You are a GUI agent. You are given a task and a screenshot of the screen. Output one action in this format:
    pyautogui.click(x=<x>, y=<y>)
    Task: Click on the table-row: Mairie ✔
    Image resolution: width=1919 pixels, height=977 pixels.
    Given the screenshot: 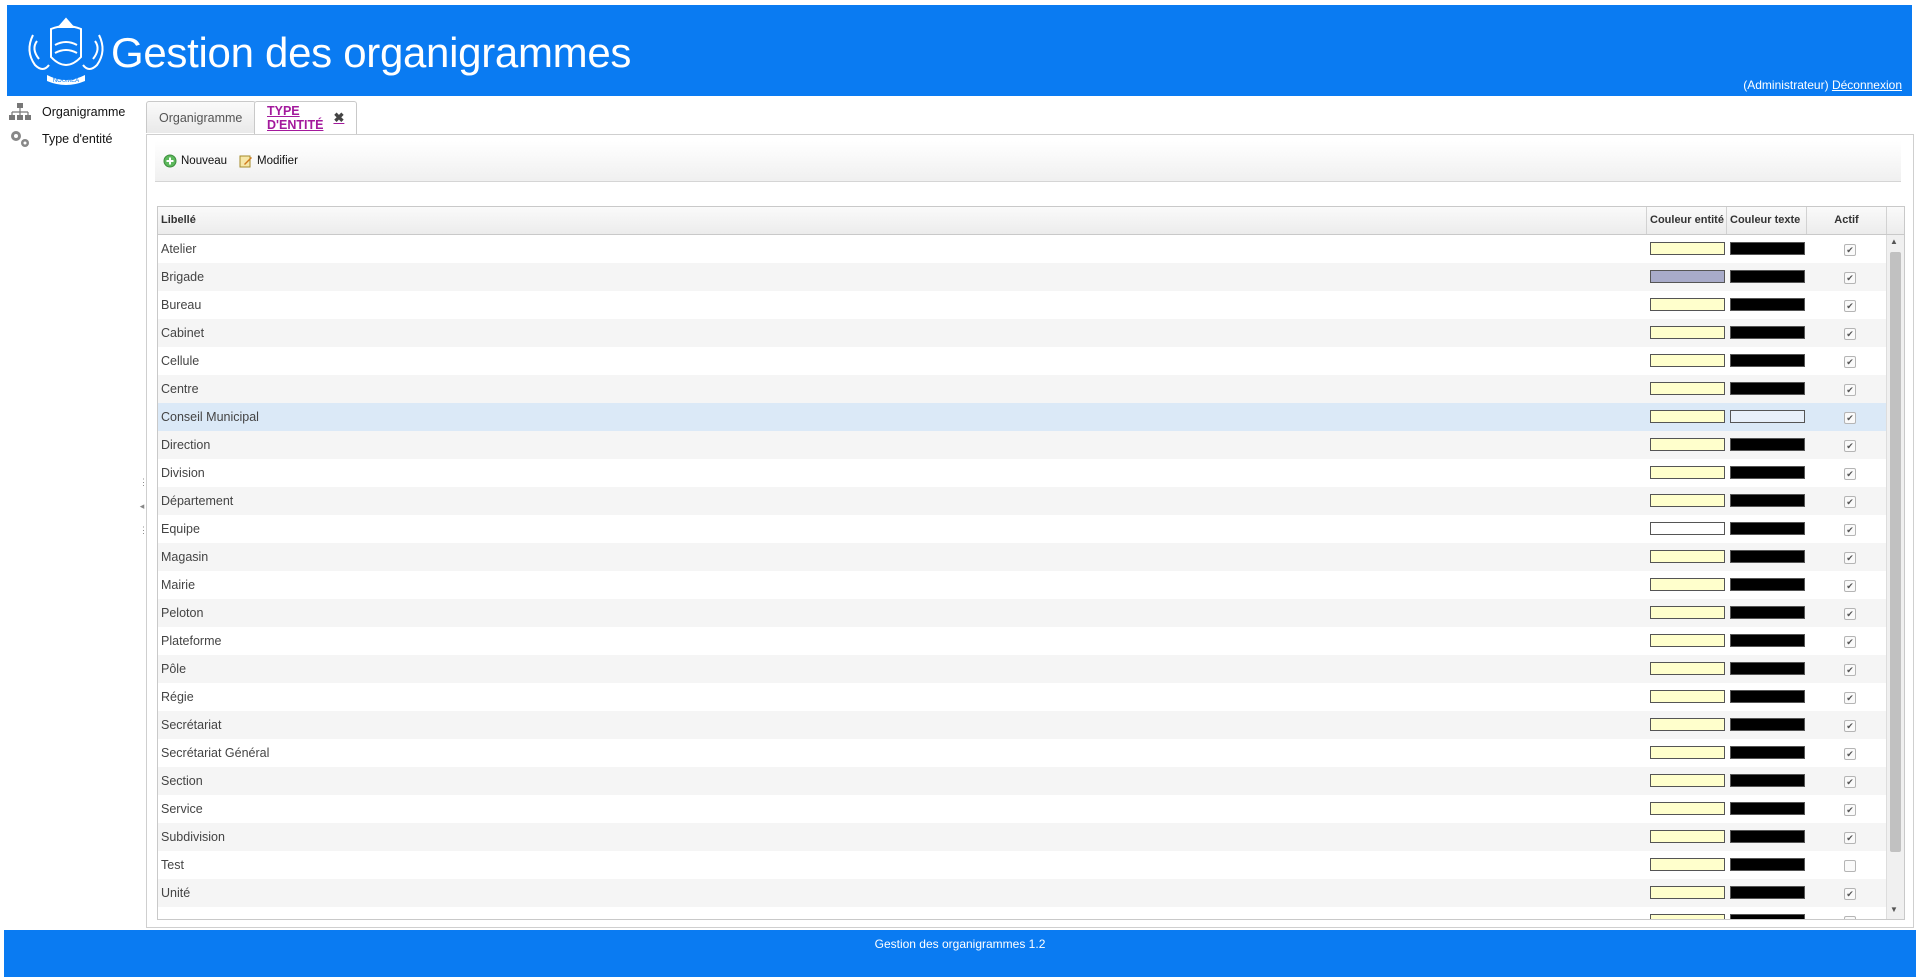 What is the action you would take?
    pyautogui.click(x=1022, y=585)
    